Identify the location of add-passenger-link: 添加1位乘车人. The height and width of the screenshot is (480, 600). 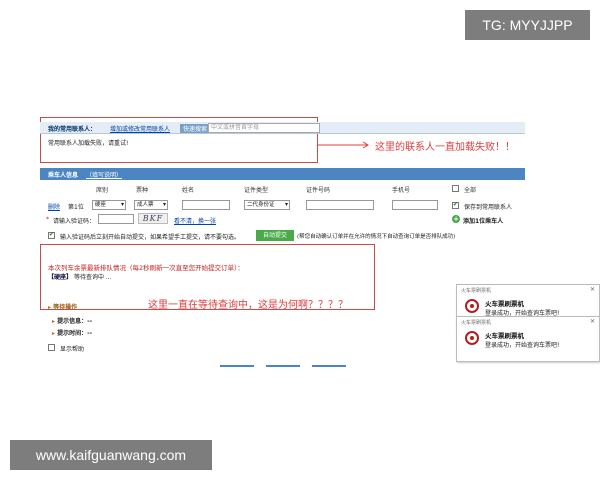
(483, 220).